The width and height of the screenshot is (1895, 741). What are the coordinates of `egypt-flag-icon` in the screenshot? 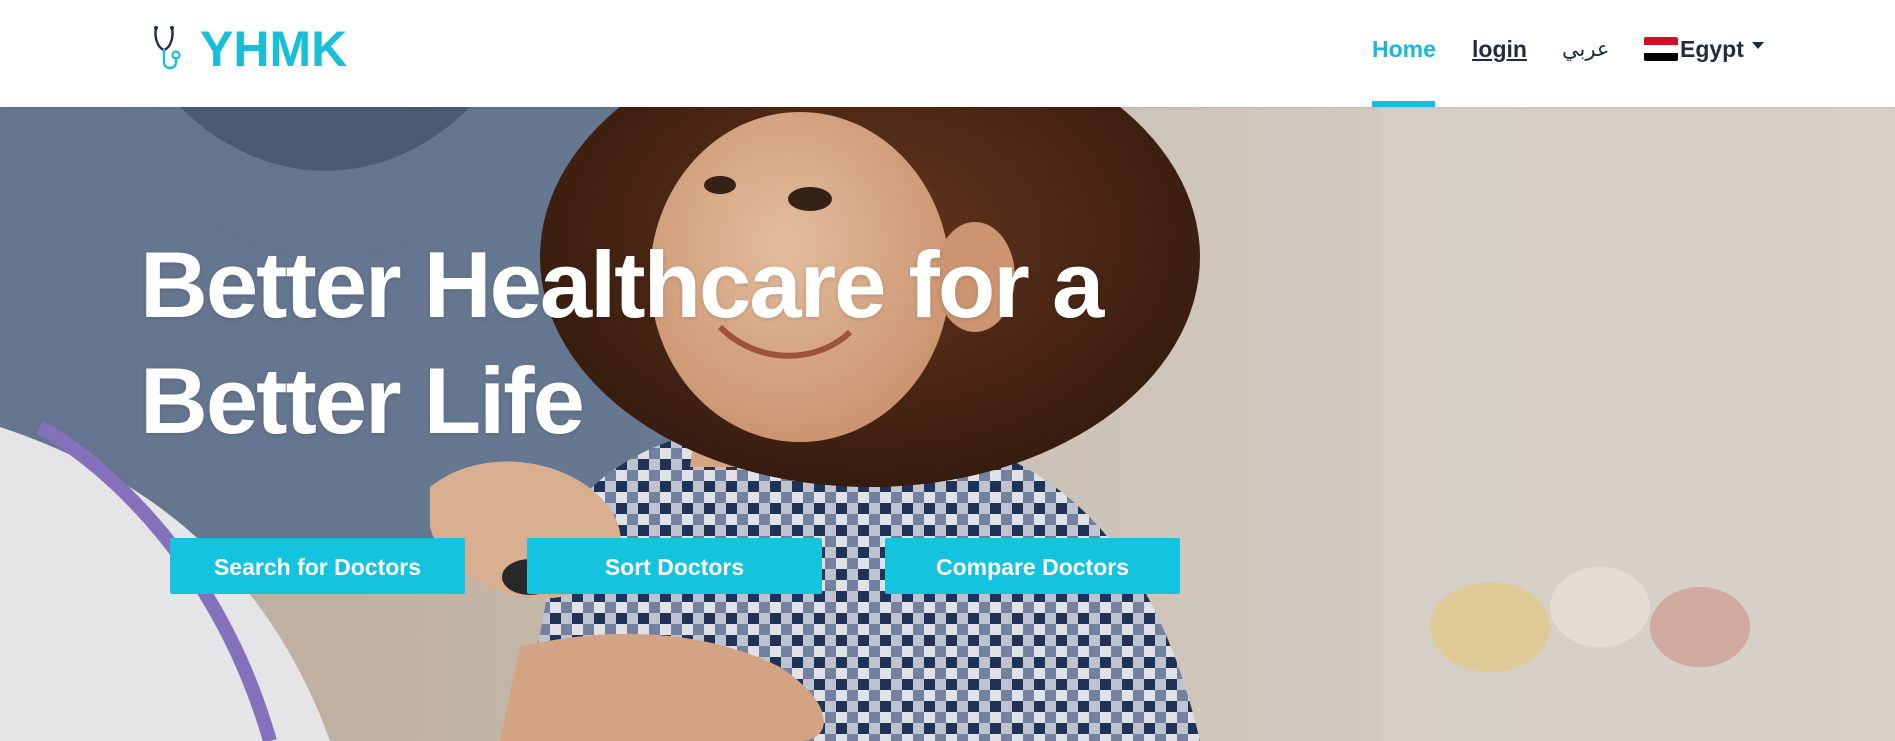 It's located at (1661, 49).